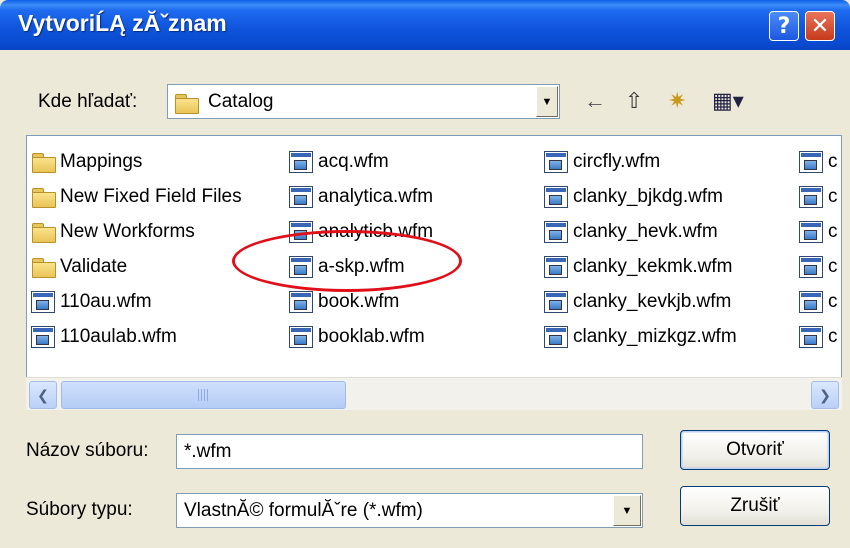 The image size is (850, 548). I want to click on list-item: book.wfm, so click(361, 301).